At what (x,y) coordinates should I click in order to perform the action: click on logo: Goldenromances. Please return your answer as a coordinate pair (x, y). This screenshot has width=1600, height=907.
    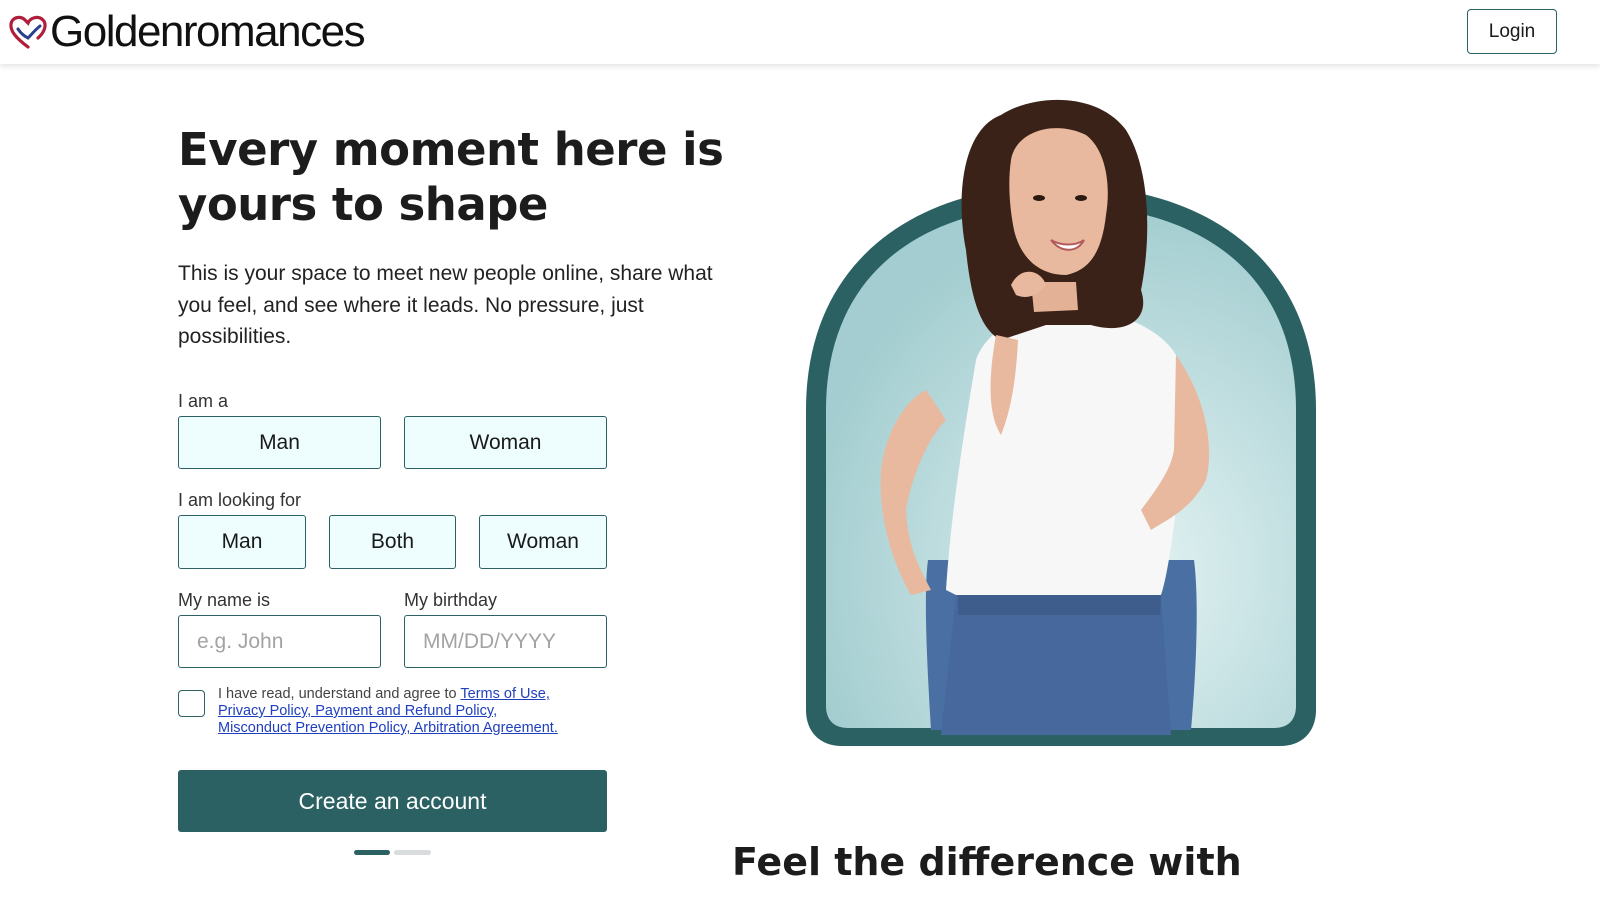
    Looking at the image, I should click on (187, 31).